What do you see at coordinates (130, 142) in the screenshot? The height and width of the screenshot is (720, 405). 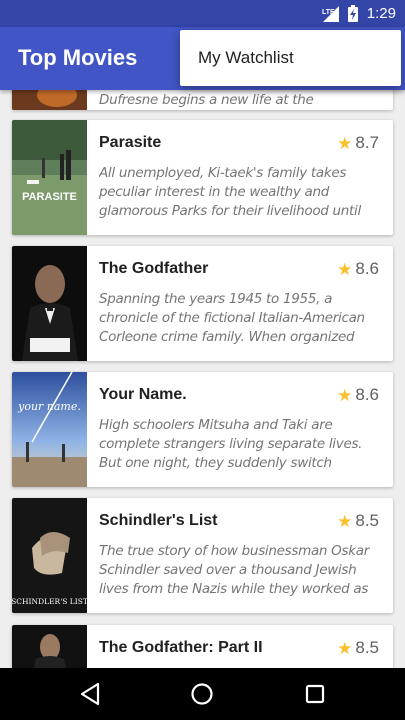 I see `movie-title: Parasite` at bounding box center [130, 142].